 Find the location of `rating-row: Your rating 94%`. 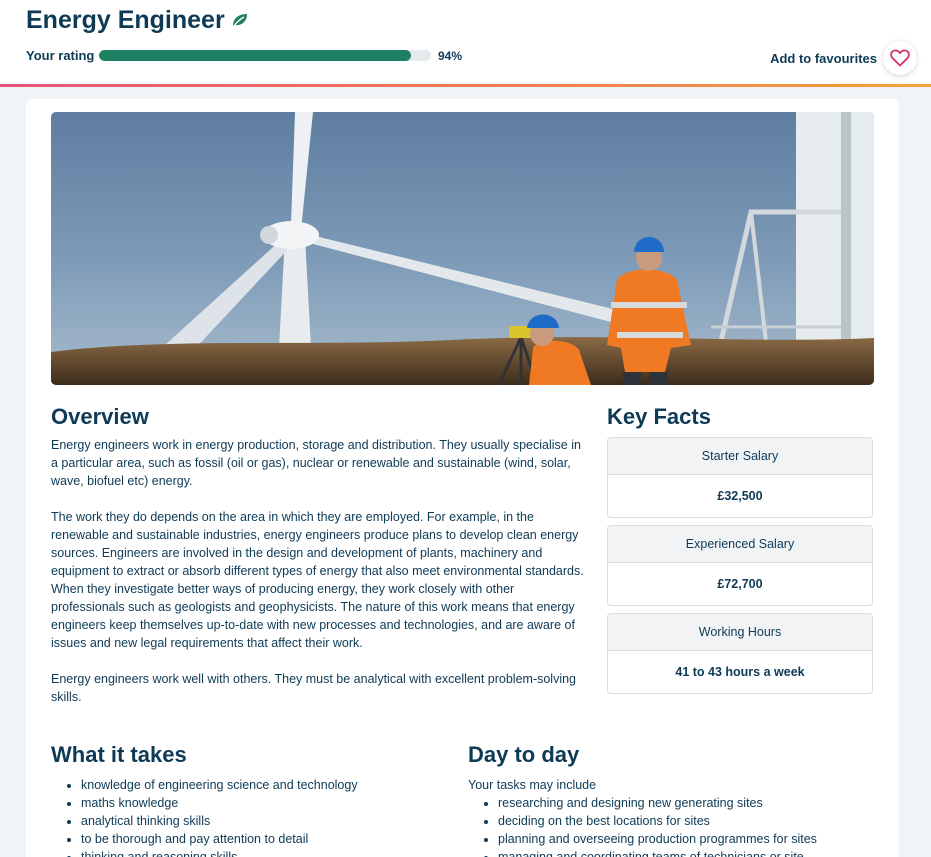

rating-row: Your rating 94% is located at coordinates (244, 55).